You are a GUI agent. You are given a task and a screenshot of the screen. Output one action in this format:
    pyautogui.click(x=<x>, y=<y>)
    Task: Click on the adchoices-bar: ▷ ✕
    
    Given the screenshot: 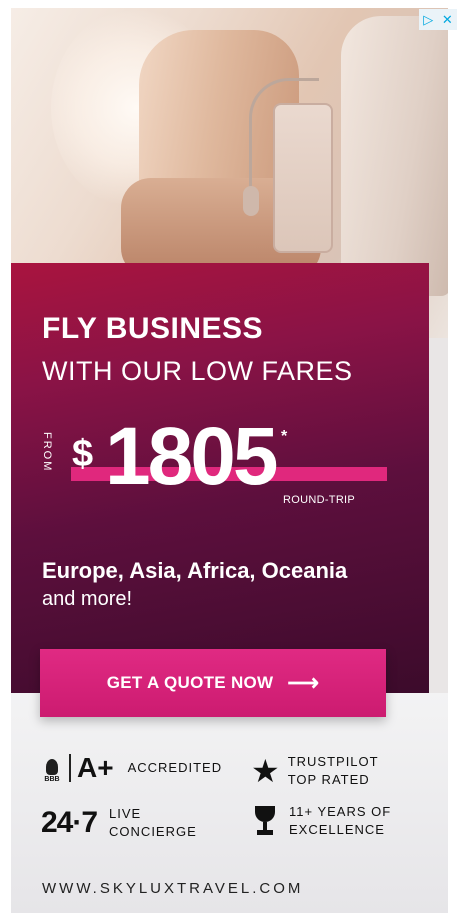 What is the action you would take?
    pyautogui.click(x=438, y=19)
    